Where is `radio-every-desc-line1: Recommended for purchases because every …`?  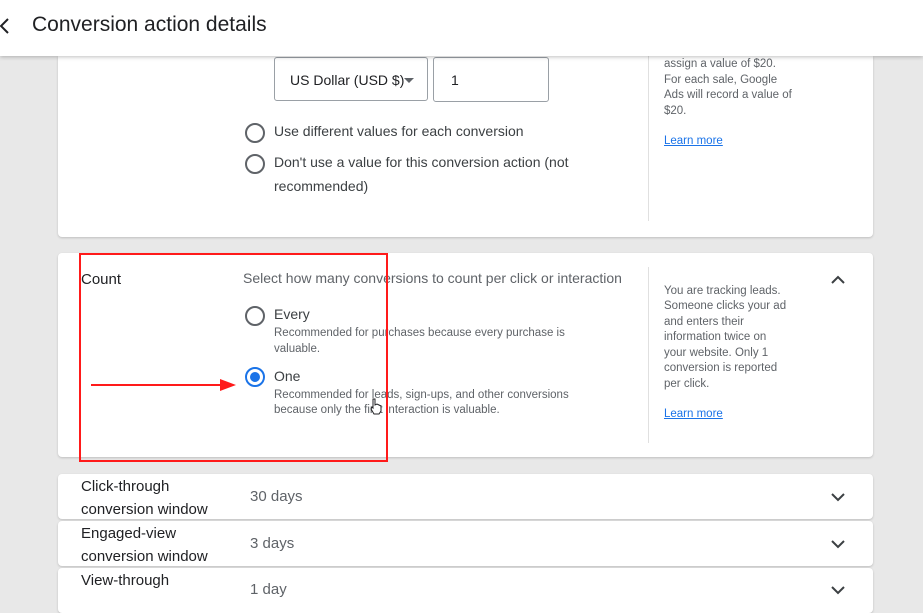 radio-every-desc-line1: Recommended for purchases because every … is located at coordinates (419, 333).